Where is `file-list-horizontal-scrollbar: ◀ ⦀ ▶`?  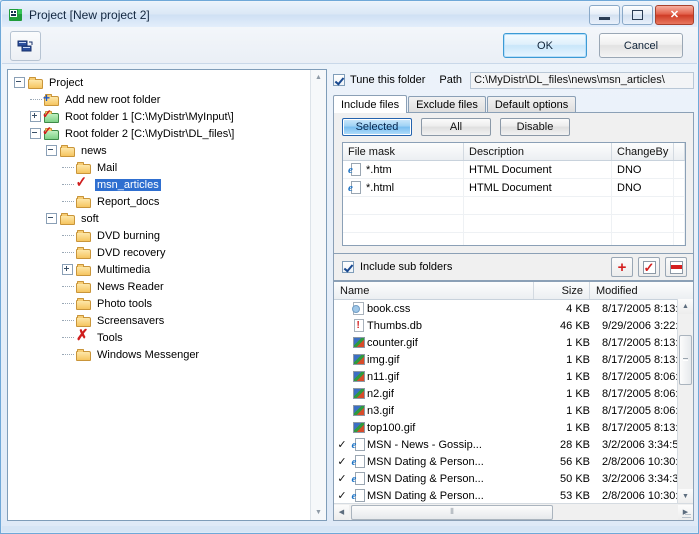
file-list-horizontal-scrollbar: ◀ ⦀ ▶ is located at coordinates (513, 511).